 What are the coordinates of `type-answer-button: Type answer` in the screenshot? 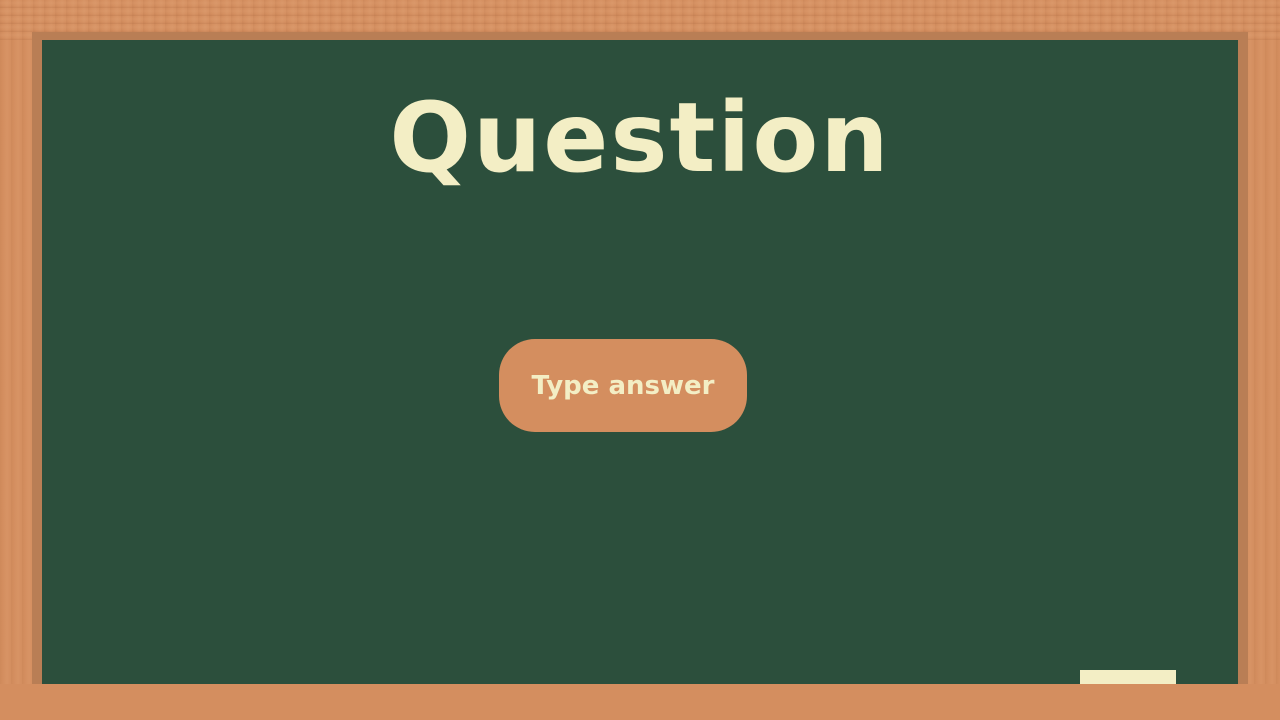 It's located at (623, 385).